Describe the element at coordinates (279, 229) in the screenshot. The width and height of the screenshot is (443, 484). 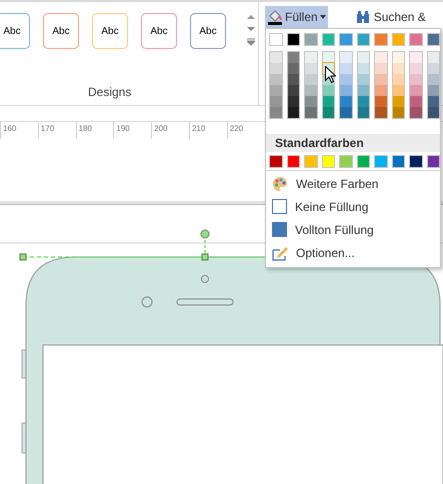
I see `filled-square-icon` at that location.